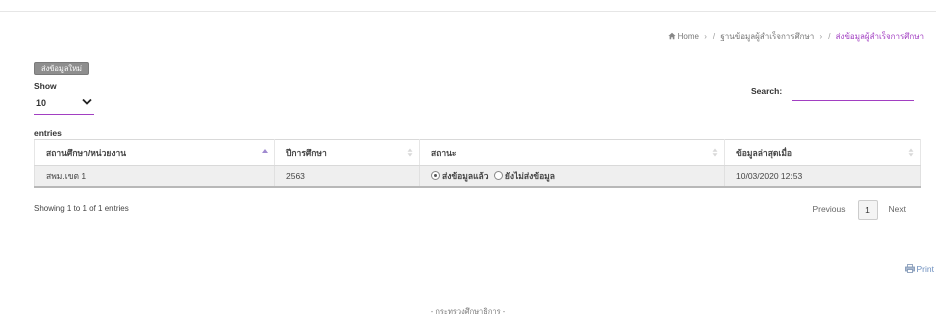  Describe the element at coordinates (87, 101) in the screenshot. I see `chevron-down-icon` at that location.